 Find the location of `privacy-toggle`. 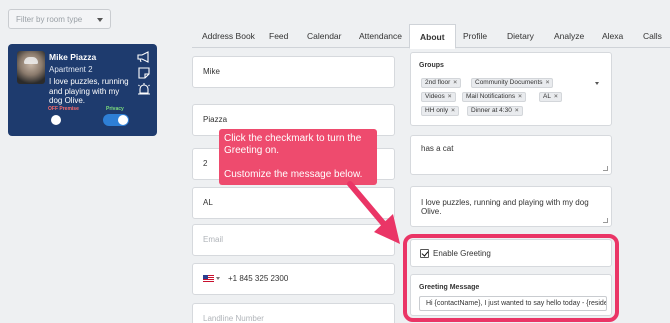

privacy-toggle is located at coordinates (116, 120).